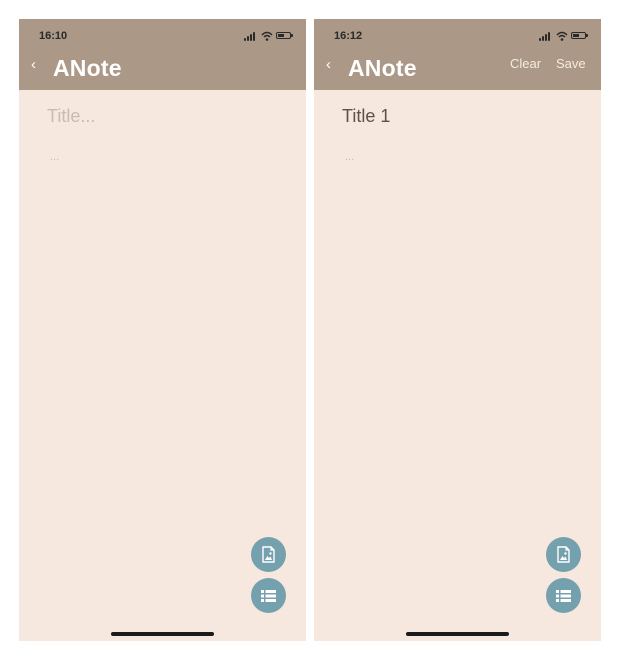  What do you see at coordinates (348, 36) in the screenshot?
I see `status-time: 16:12` at bounding box center [348, 36].